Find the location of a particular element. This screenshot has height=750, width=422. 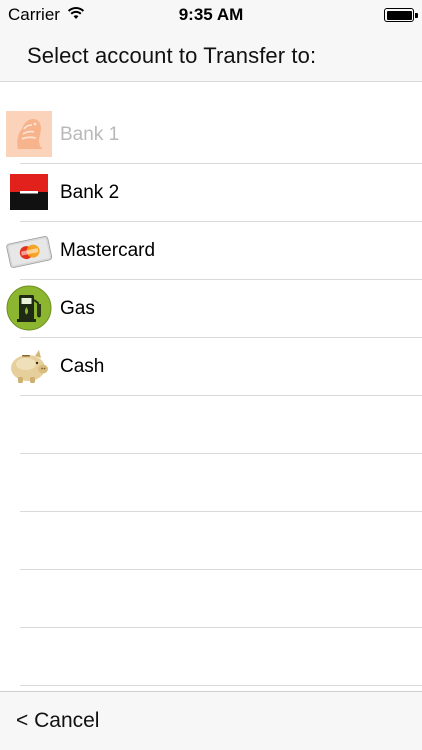

battery-icon is located at coordinates (401, 15).